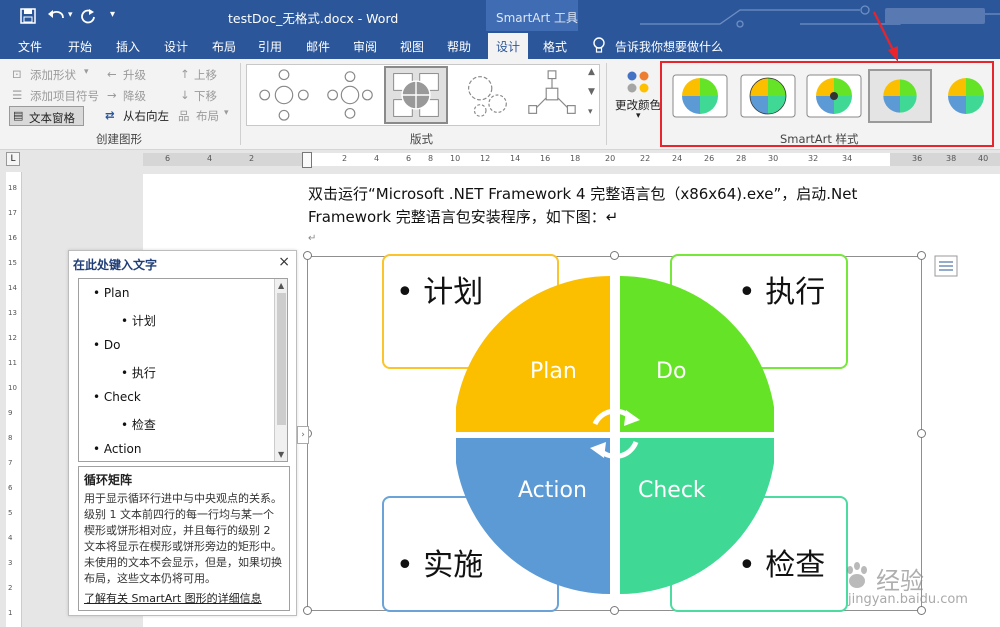 This screenshot has height=627, width=1000. Describe the element at coordinates (486, 95) in the screenshot. I see `layout-gear` at that location.